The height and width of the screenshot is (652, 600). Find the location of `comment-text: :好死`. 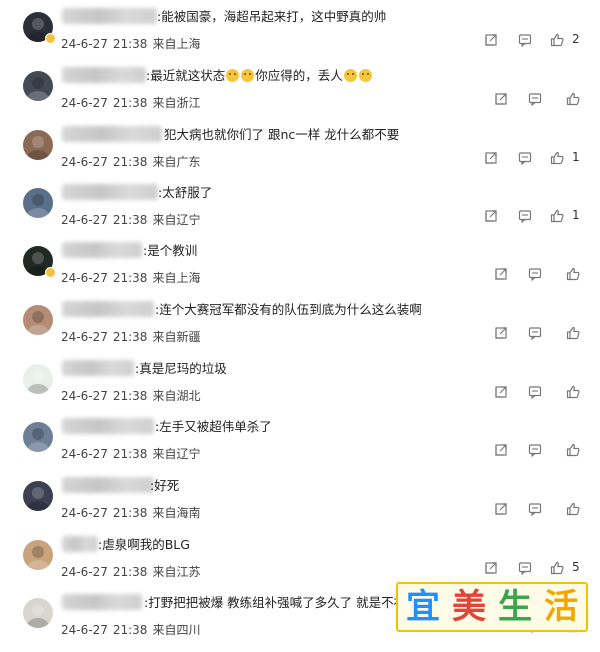

comment-text: :好死 is located at coordinates (164, 485).